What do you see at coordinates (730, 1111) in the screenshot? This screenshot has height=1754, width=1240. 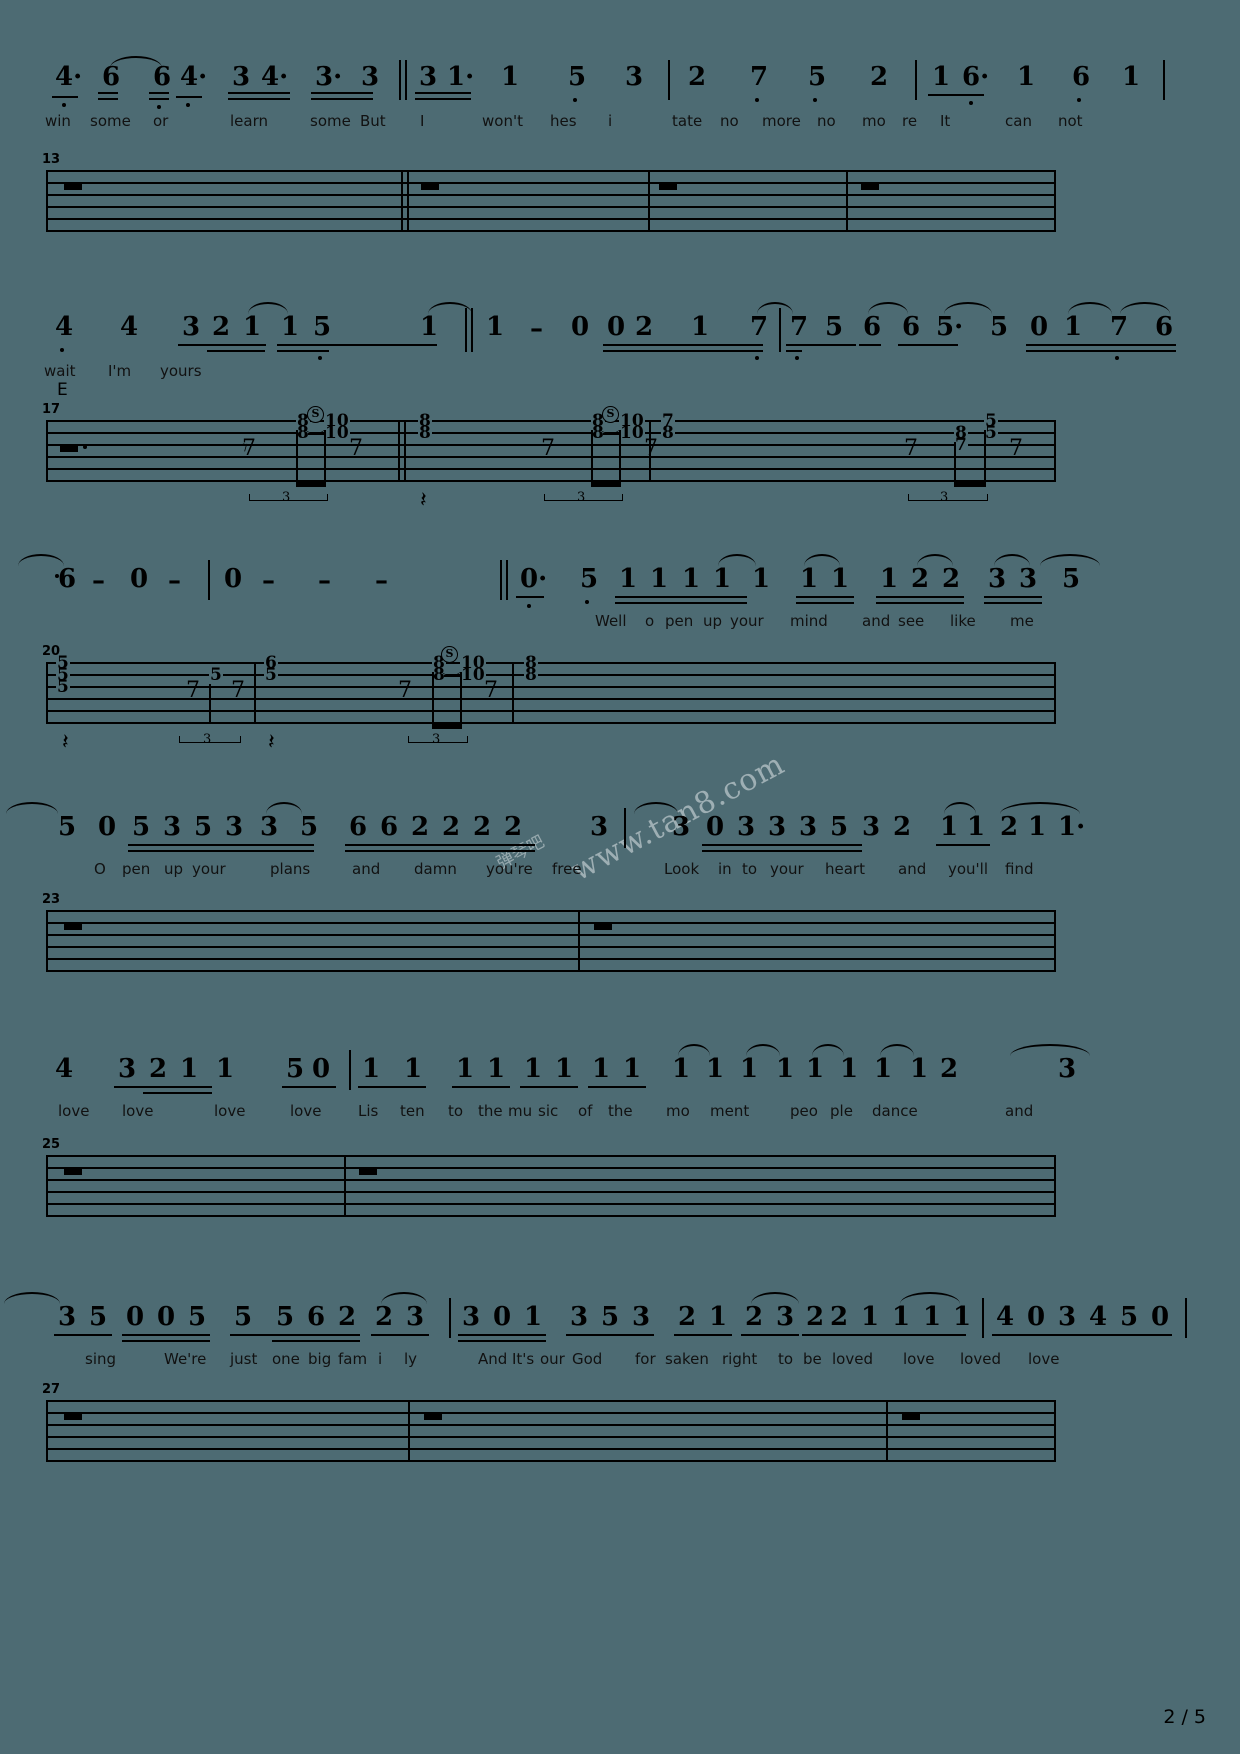 I see `lyric-word: ment` at bounding box center [730, 1111].